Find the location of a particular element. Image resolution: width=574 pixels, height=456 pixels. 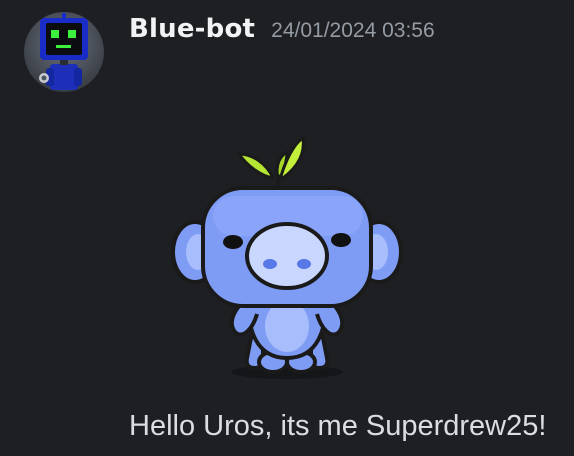

message-header: Blue-bot 24/01/2024 03:56 is located at coordinates (282, 35).